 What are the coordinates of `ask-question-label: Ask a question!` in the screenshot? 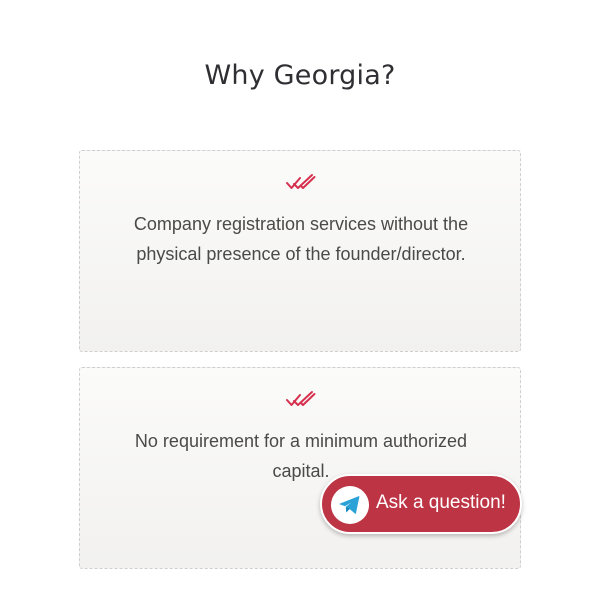 It's located at (441, 502).